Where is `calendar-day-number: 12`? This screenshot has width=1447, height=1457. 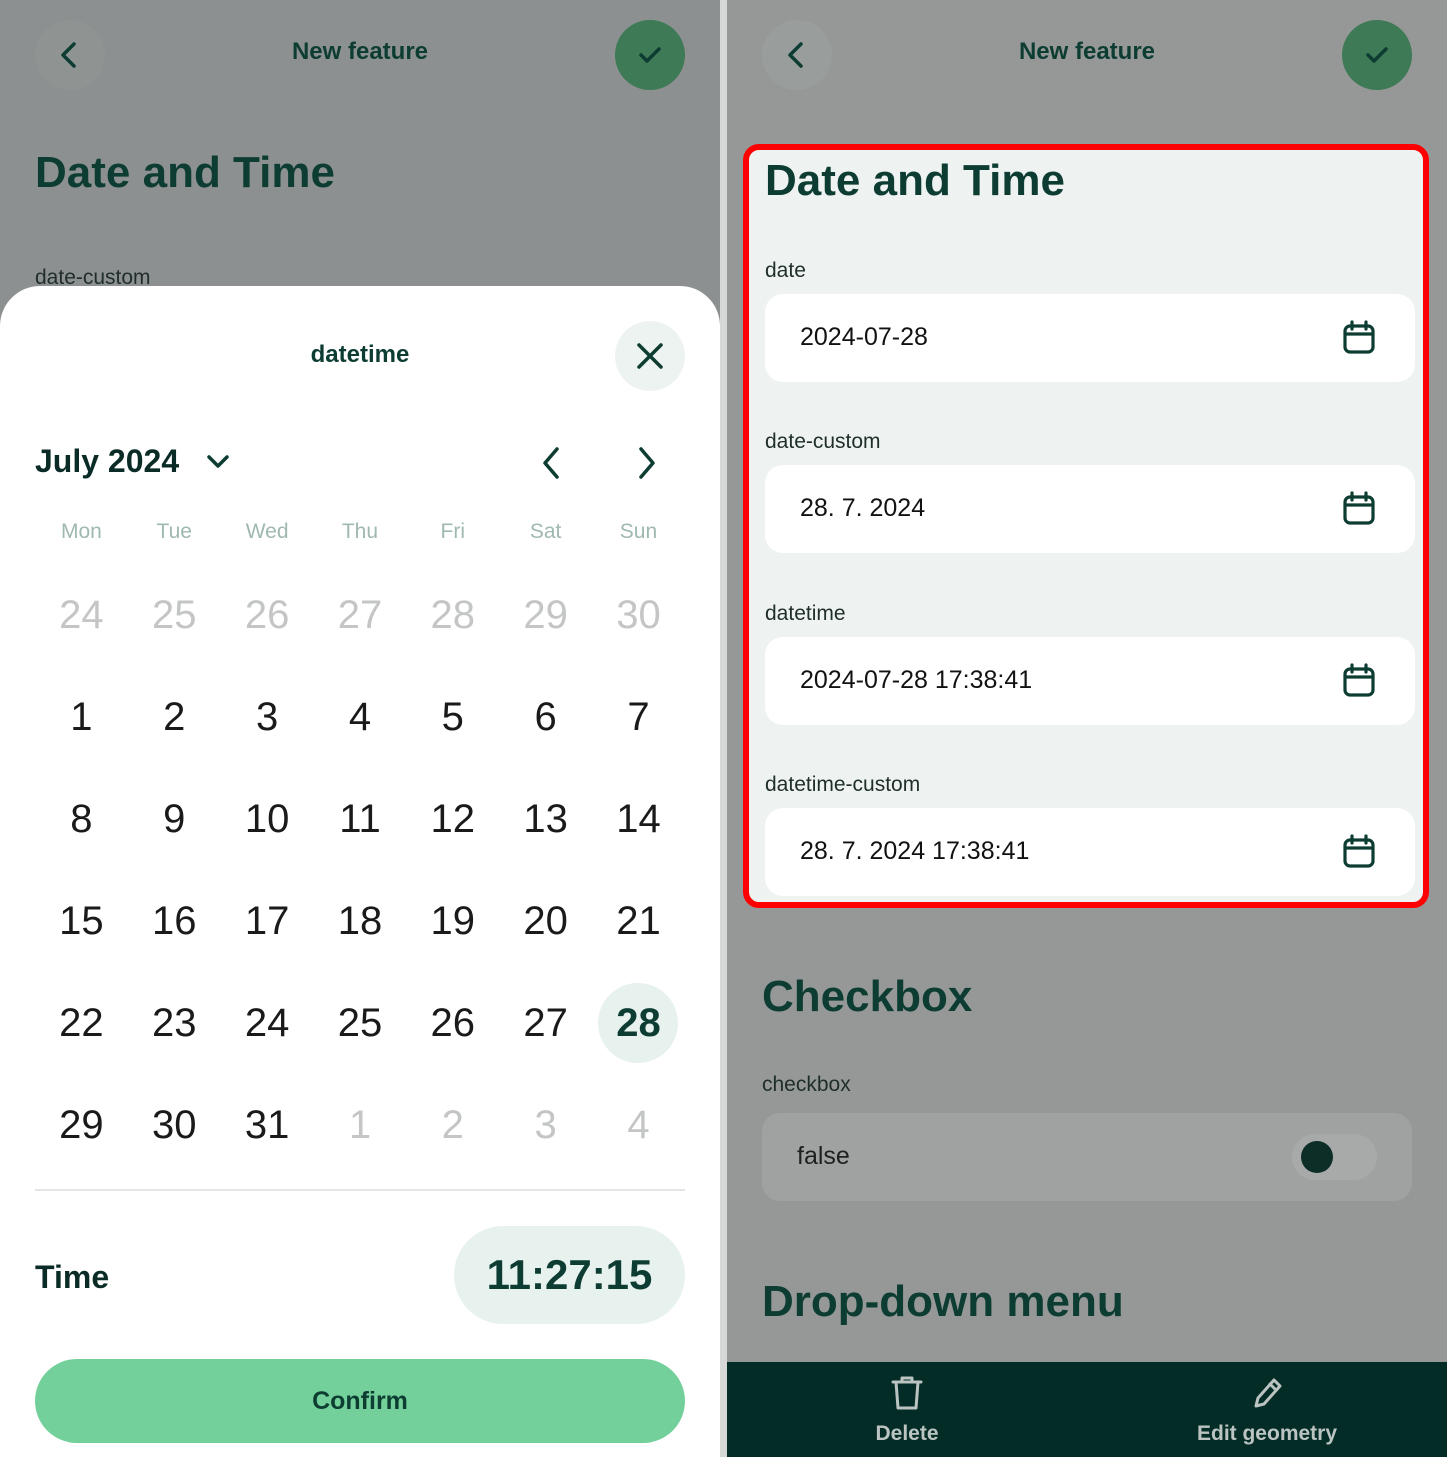 calendar-day-number: 12 is located at coordinates (453, 818).